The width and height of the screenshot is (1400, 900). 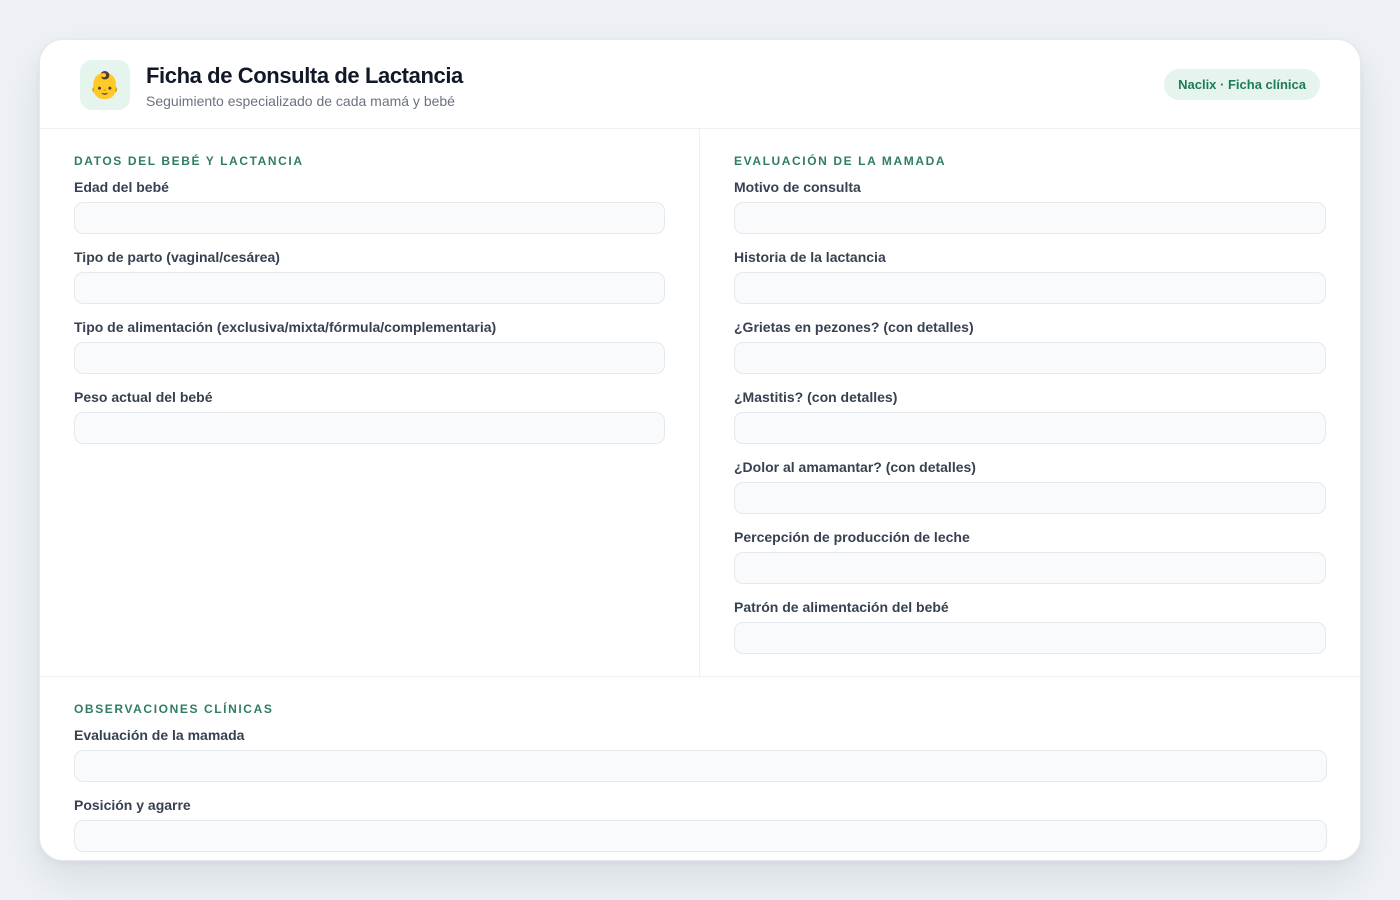 I want to click on field-milk-production: Percepción de producción de leche, so click(x=1030, y=556).